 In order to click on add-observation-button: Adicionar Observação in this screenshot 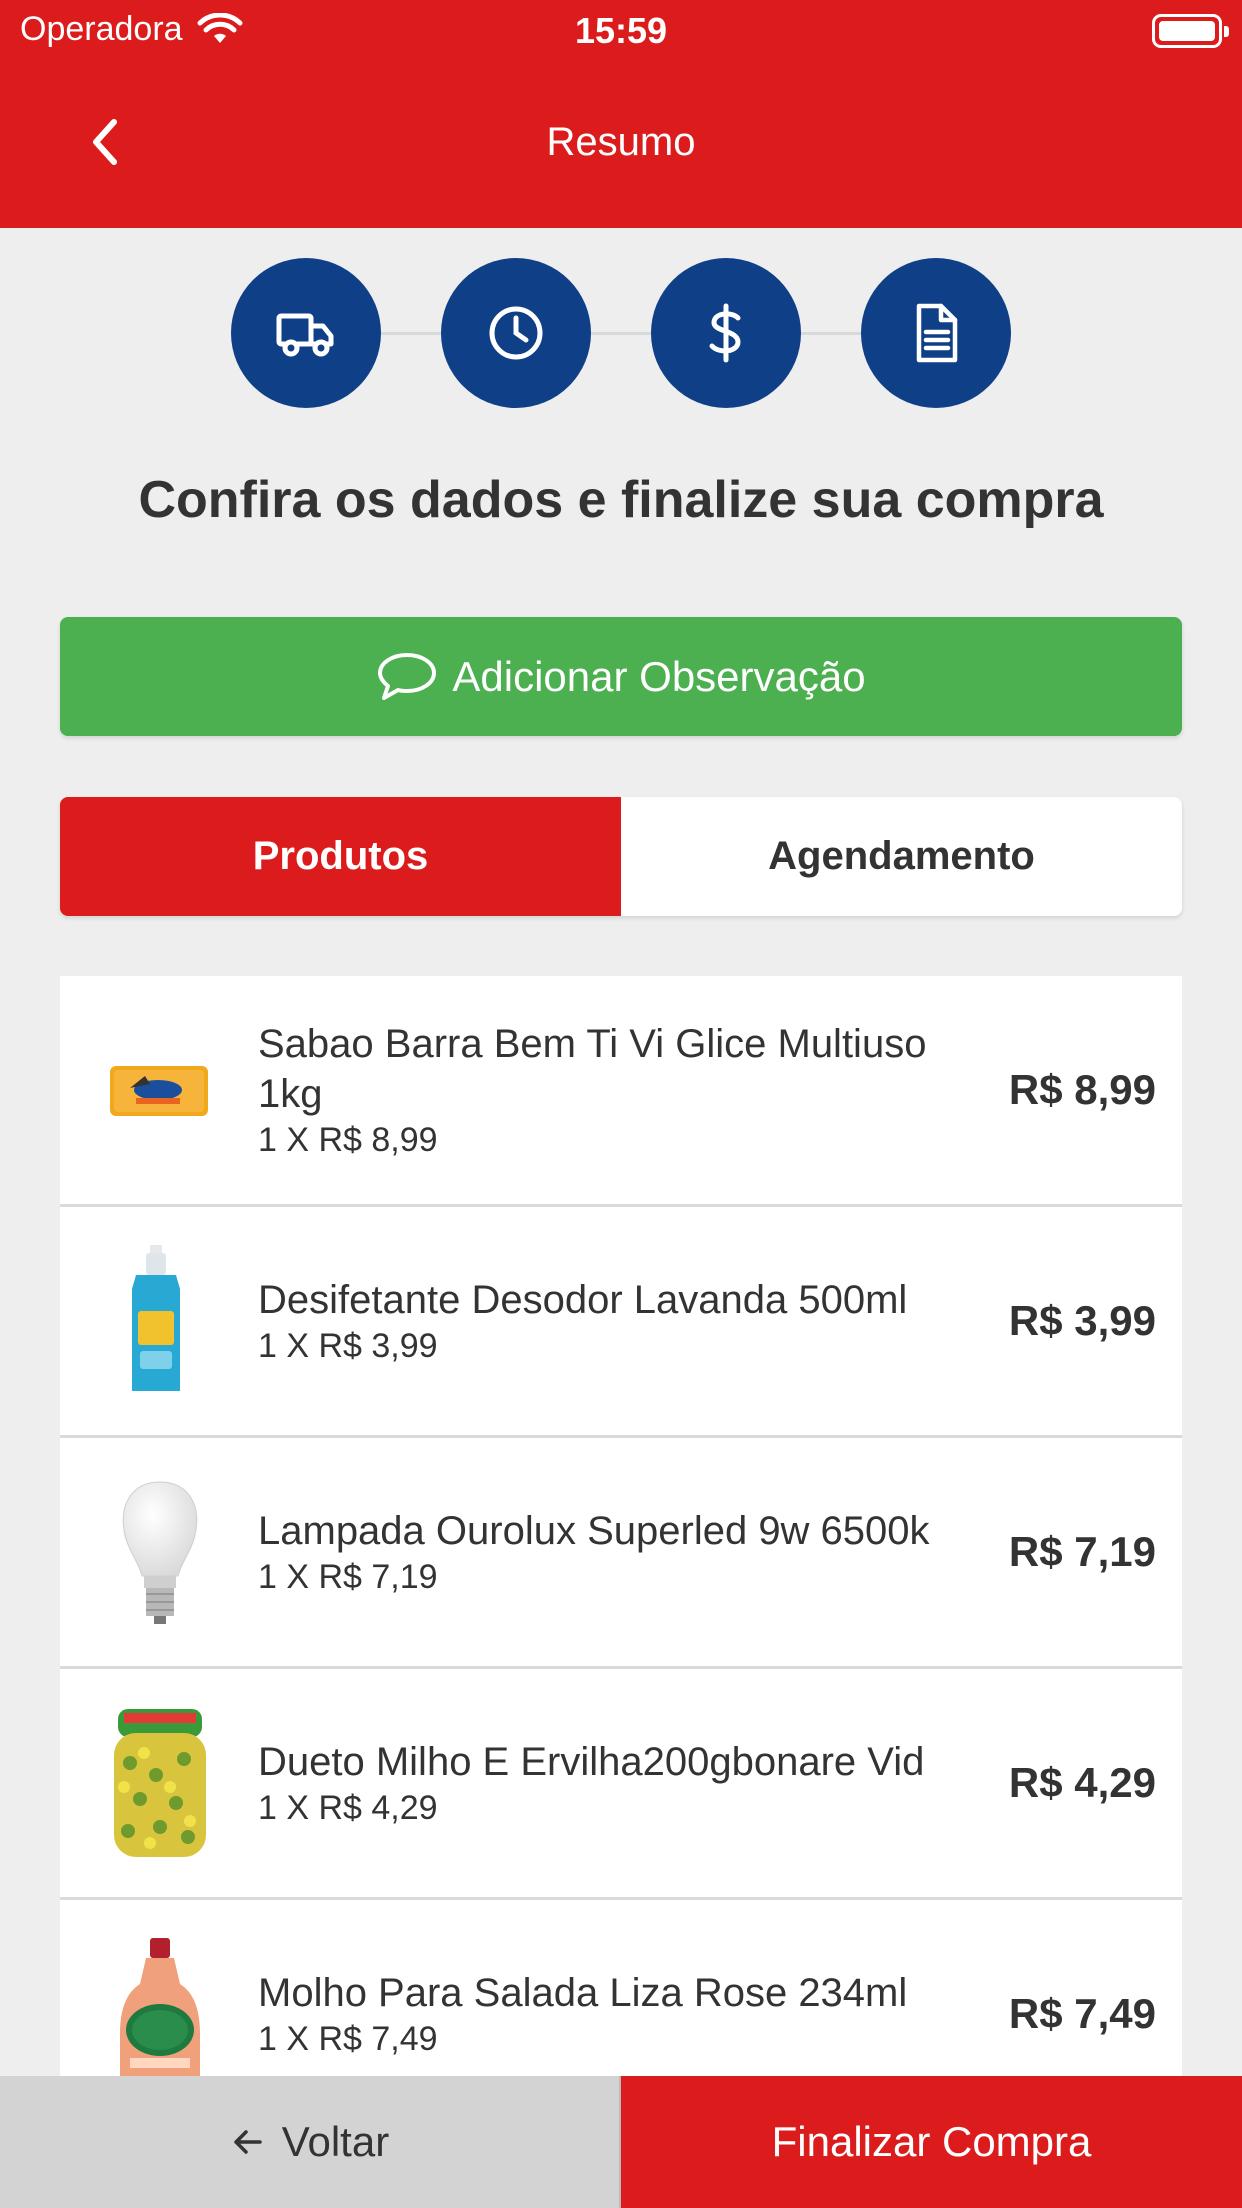, I will do `click(621, 676)`.